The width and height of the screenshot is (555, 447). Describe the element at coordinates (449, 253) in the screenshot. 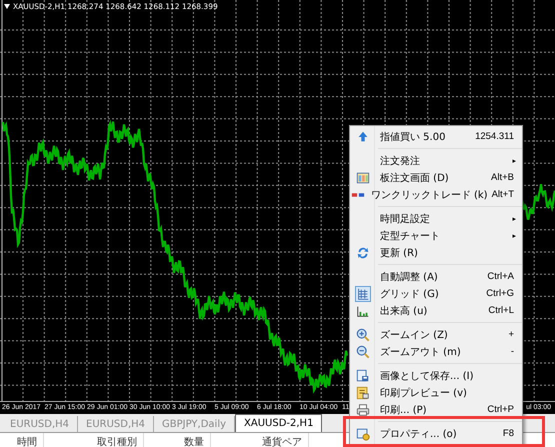

I see `menu-item: 更新 (R)` at that location.